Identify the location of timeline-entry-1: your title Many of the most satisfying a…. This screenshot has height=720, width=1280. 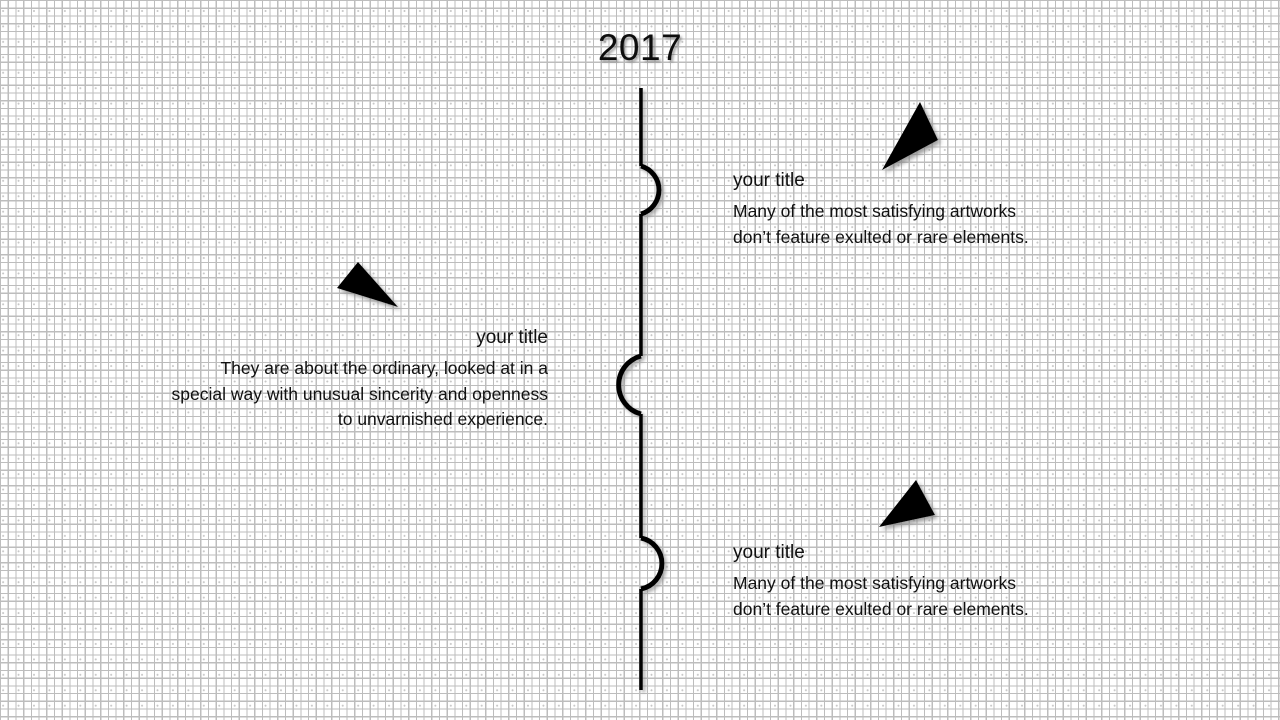
(893, 209).